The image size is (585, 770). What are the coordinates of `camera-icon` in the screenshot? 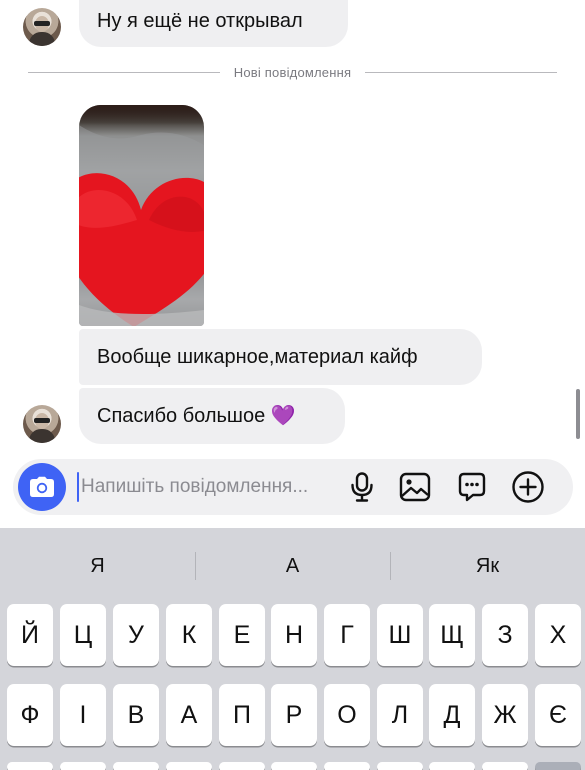 It's located at (42, 486).